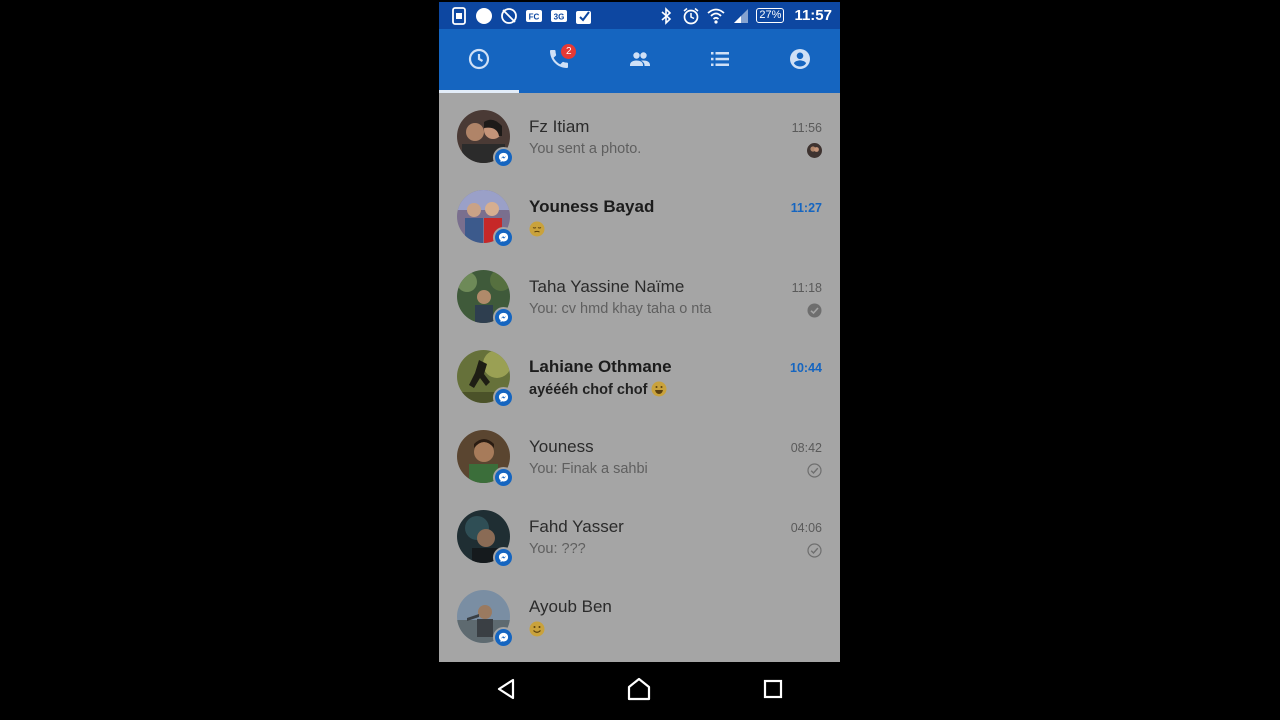 The width and height of the screenshot is (1280, 720). I want to click on smile-emoji-icon, so click(537, 629).